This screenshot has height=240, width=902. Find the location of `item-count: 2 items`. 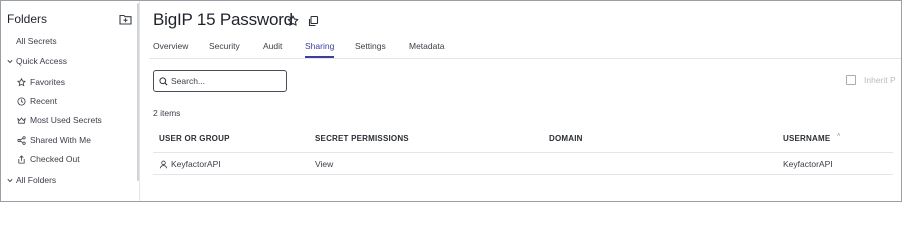

item-count: 2 items is located at coordinates (167, 113).